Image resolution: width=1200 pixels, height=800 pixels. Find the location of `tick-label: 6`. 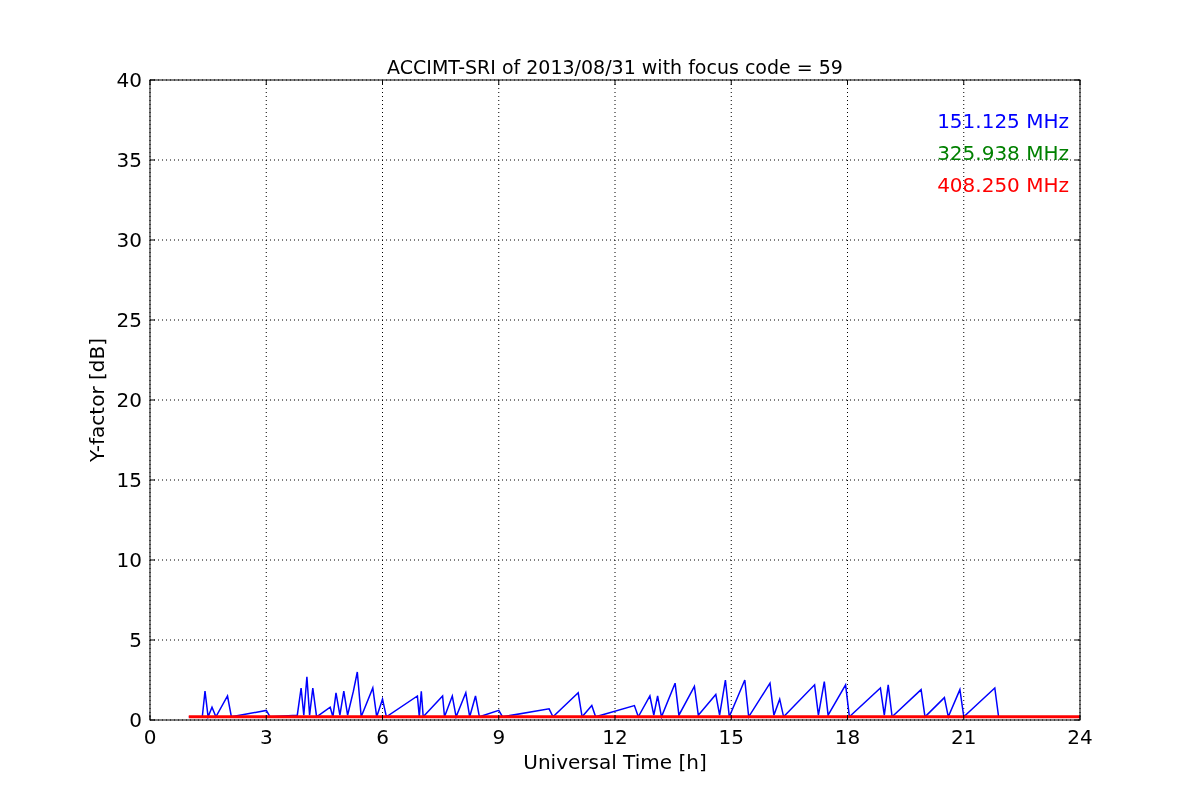

tick-label: 6 is located at coordinates (382, 737).